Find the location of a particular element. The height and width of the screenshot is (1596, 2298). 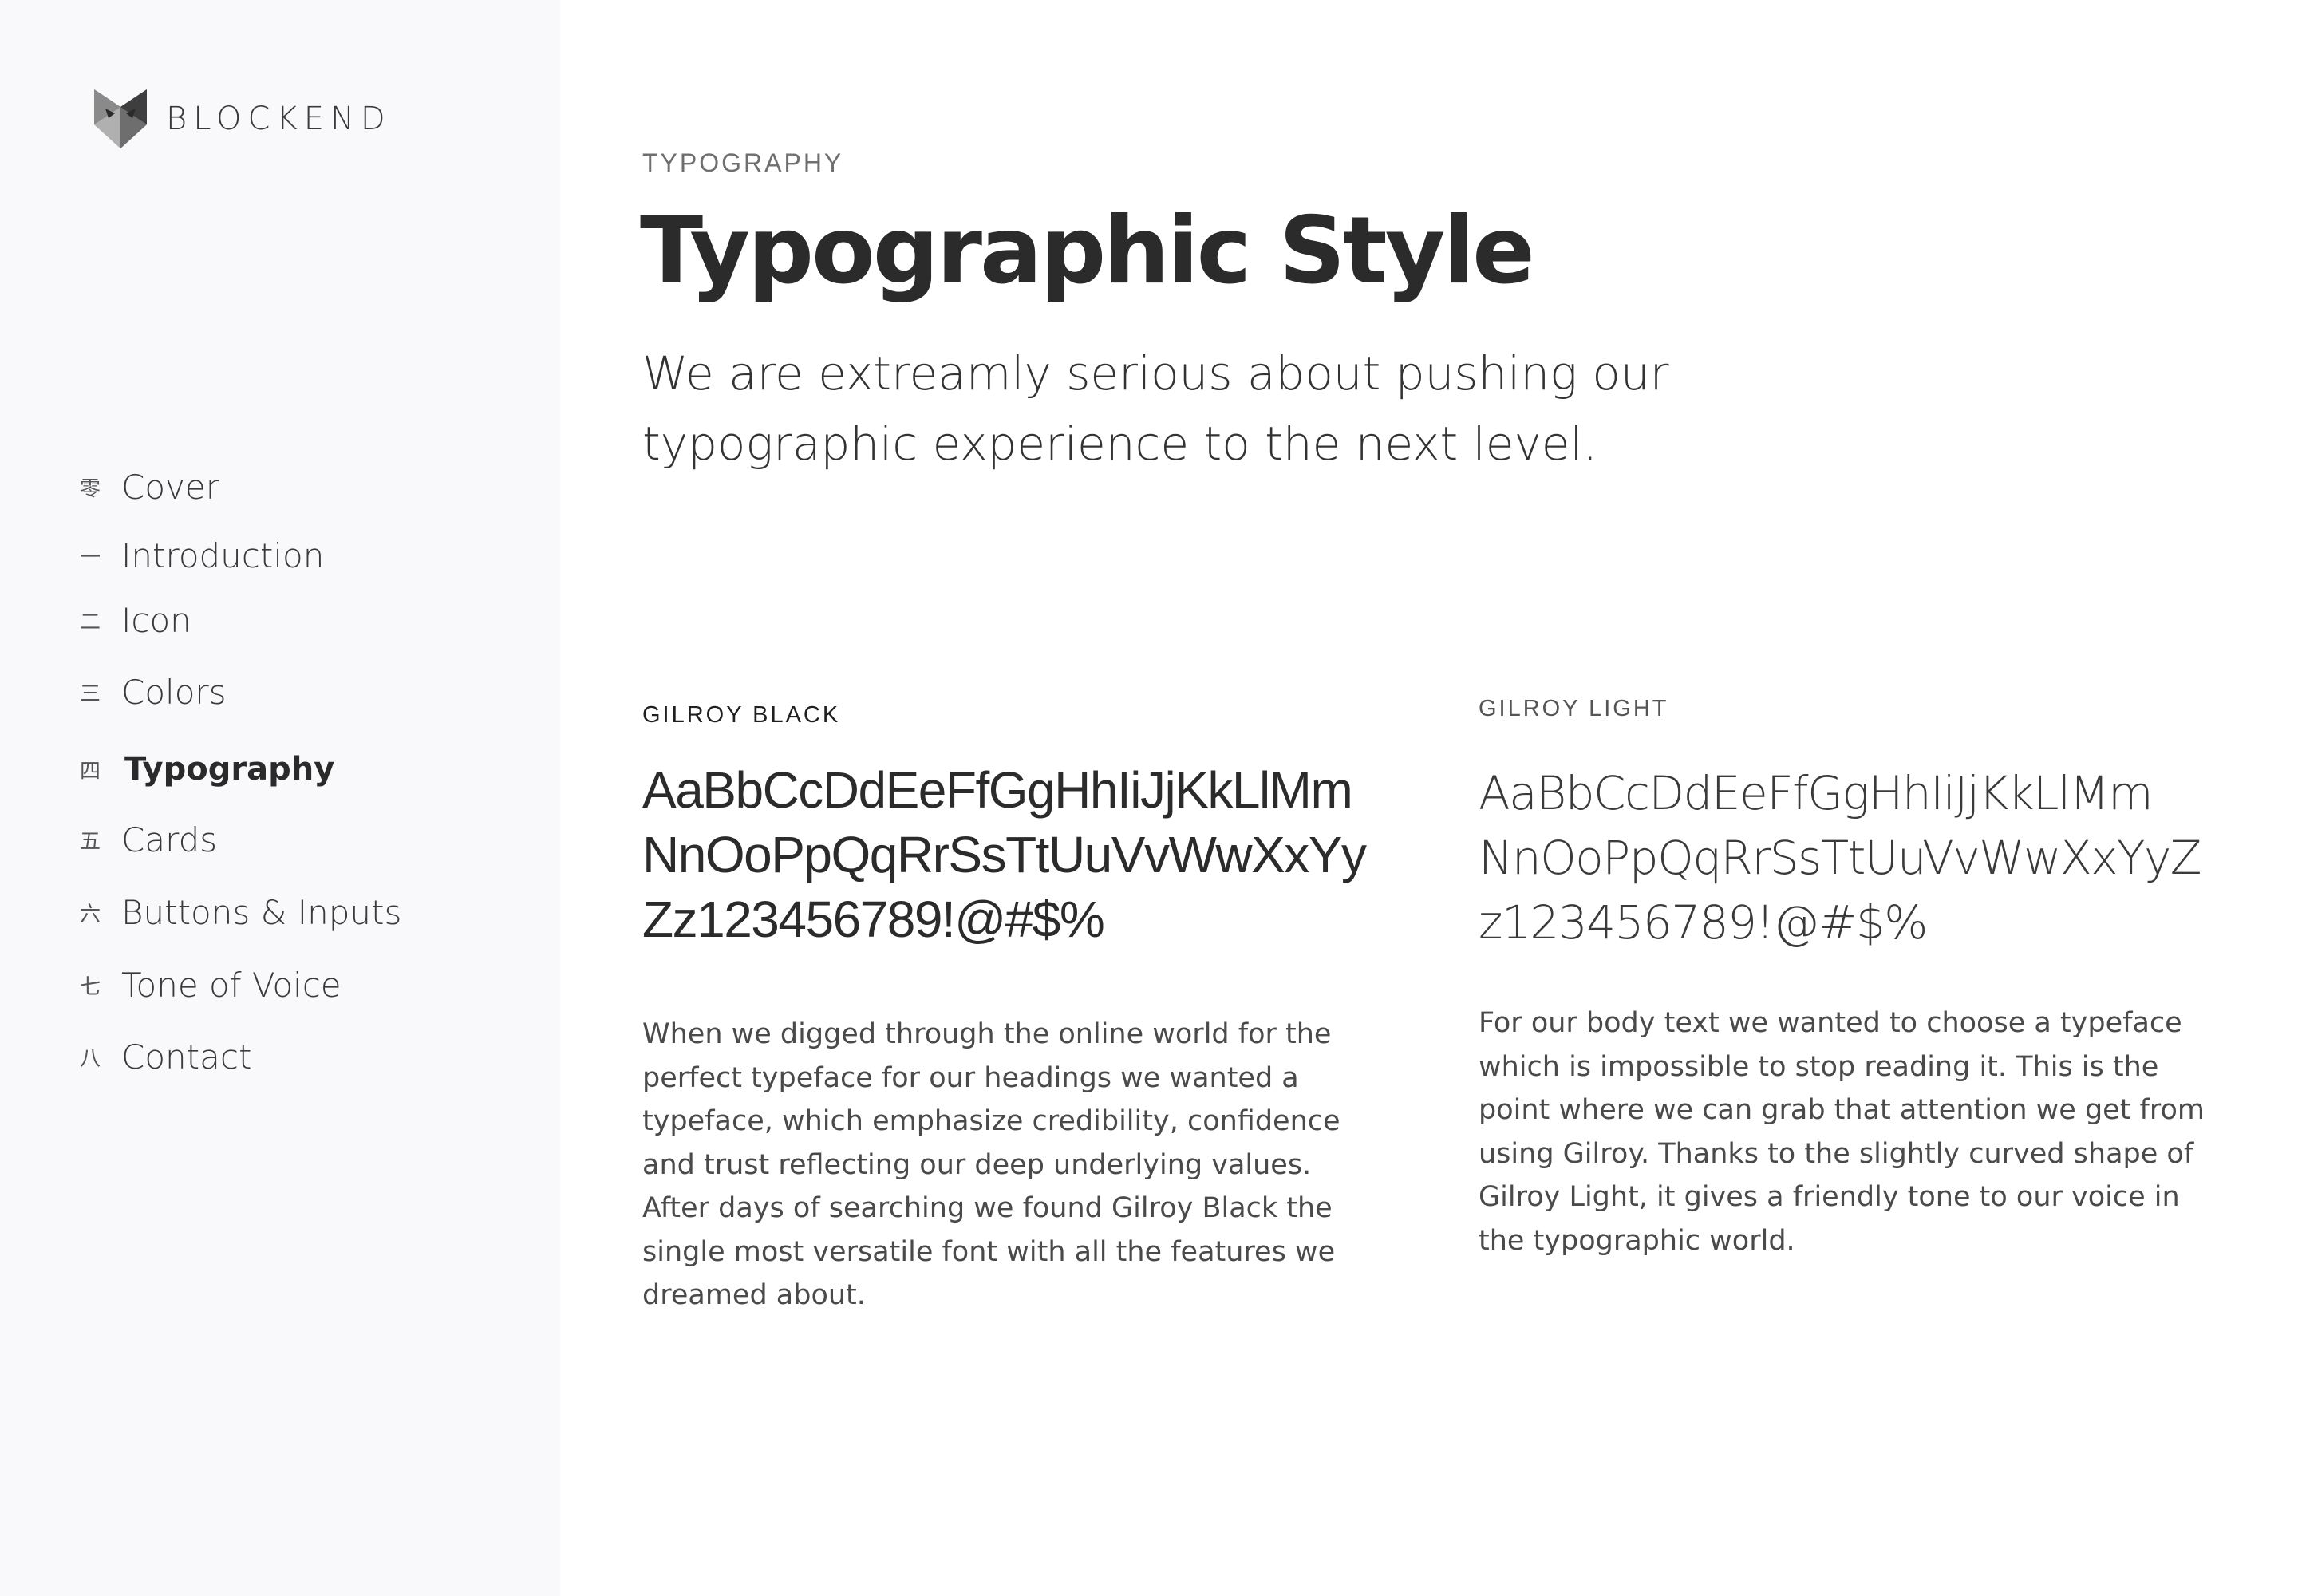

nav-label: Typography is located at coordinates (230, 769).